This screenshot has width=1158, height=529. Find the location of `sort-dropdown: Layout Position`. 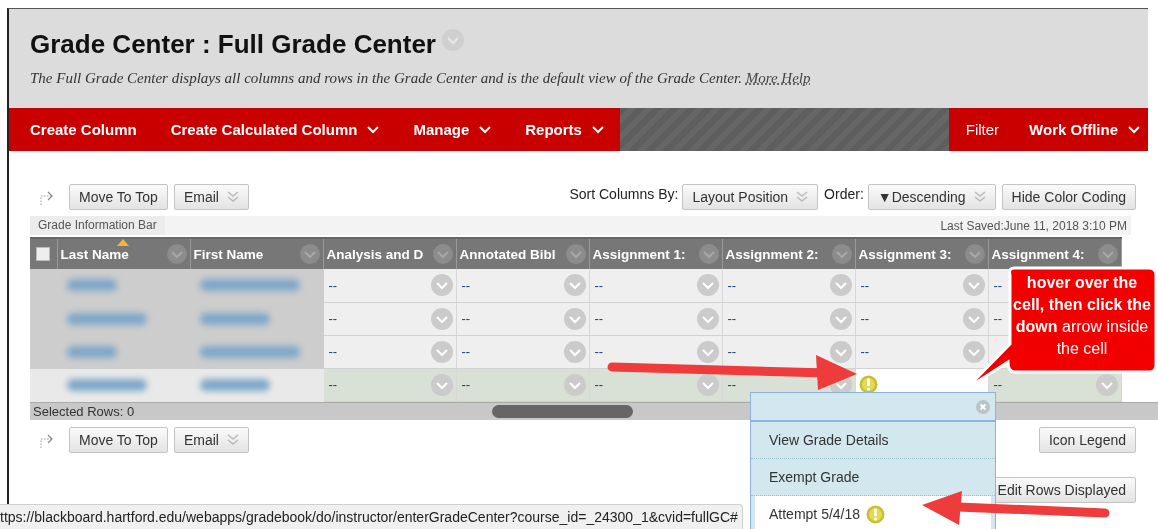

sort-dropdown: Layout Position is located at coordinates (750, 197).